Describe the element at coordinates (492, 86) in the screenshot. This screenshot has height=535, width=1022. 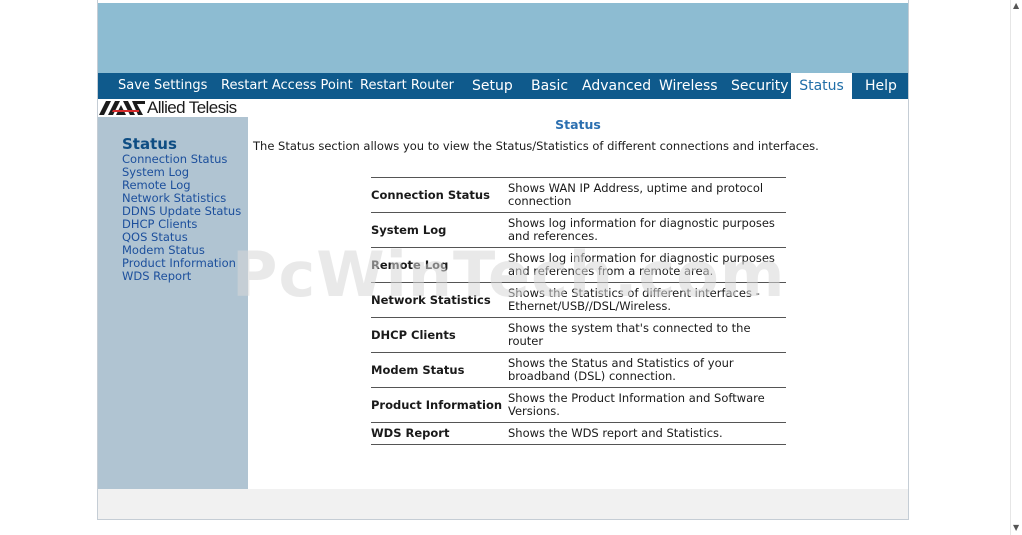
I see `nav-setup: Setup` at that location.